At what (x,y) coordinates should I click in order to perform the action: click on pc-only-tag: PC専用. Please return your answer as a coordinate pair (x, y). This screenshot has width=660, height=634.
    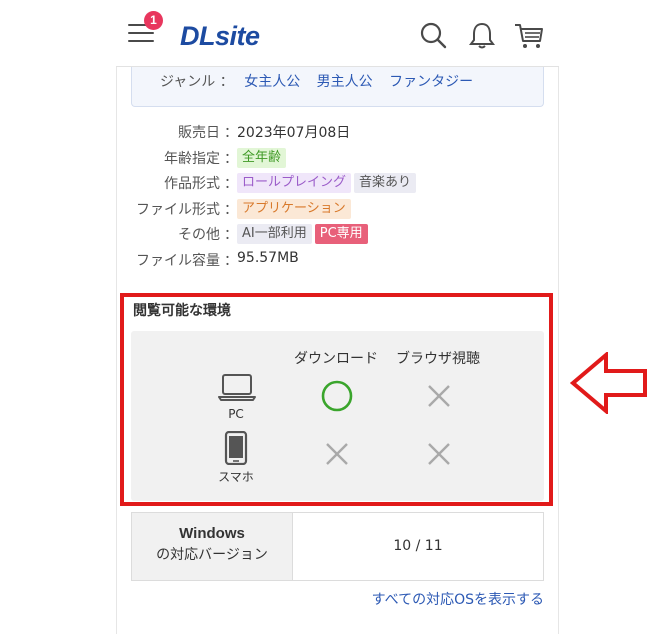
    Looking at the image, I should click on (341, 234).